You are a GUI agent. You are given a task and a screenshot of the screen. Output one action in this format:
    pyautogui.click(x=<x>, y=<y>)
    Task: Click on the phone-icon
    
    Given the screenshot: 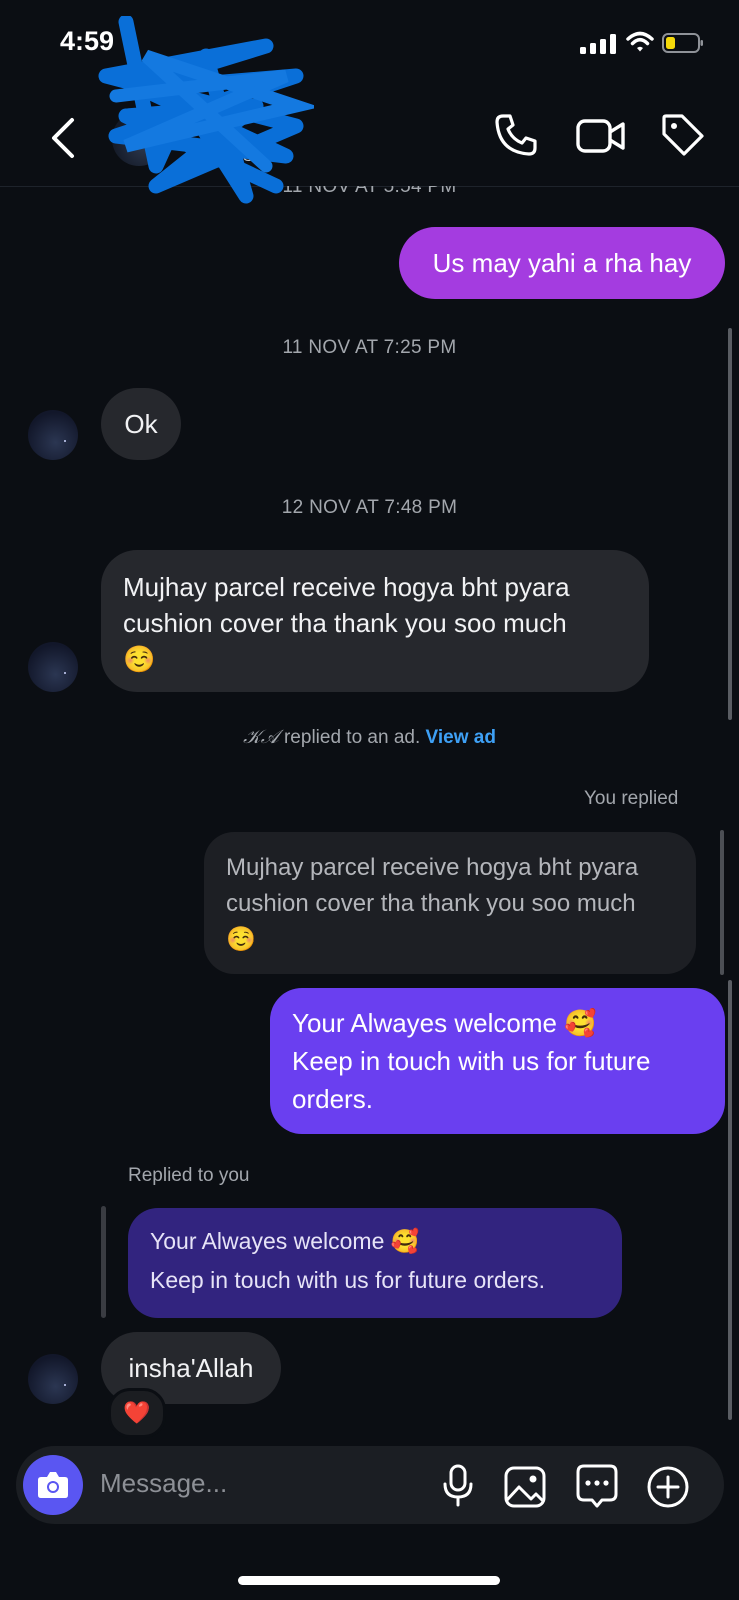 What is the action you would take?
    pyautogui.click(x=516, y=135)
    